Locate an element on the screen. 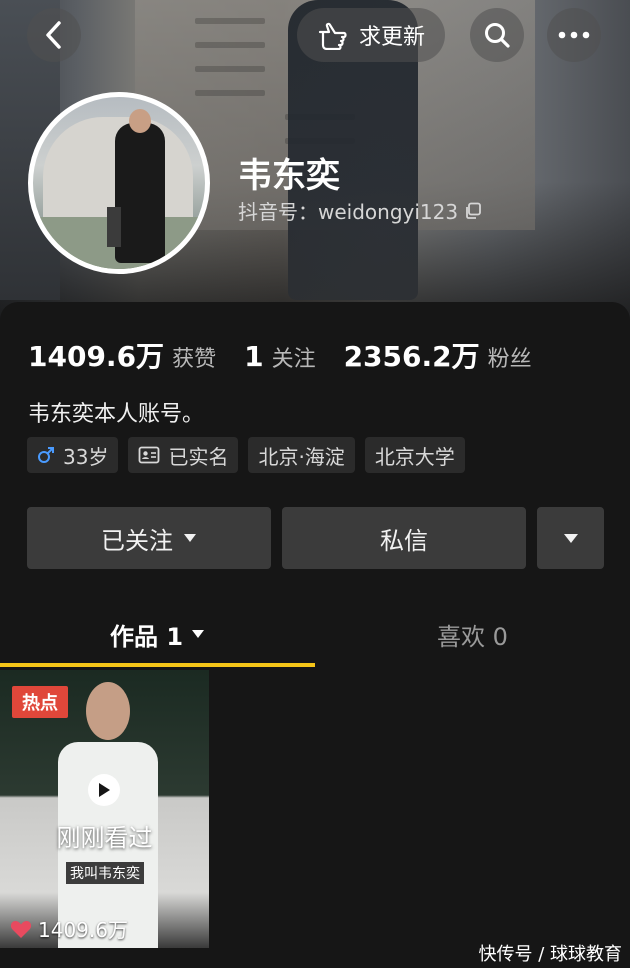 This screenshot has height=968, width=630. video-likes: 1409.6万 is located at coordinates (69, 928).